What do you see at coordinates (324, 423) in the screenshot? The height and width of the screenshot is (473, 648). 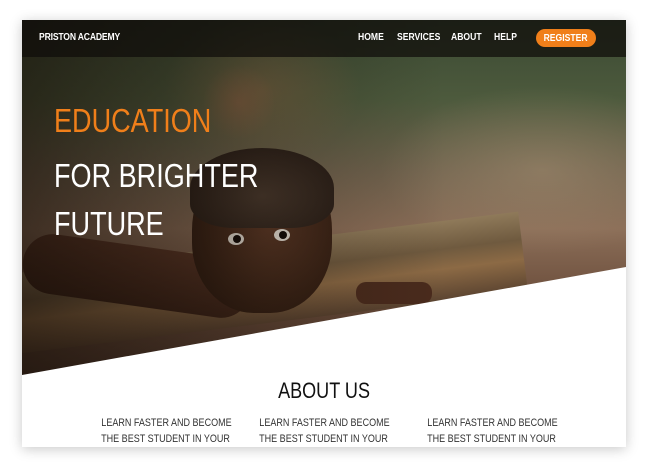 I see `about-column-2-line1: LEARN FASTER AND BECOME` at bounding box center [324, 423].